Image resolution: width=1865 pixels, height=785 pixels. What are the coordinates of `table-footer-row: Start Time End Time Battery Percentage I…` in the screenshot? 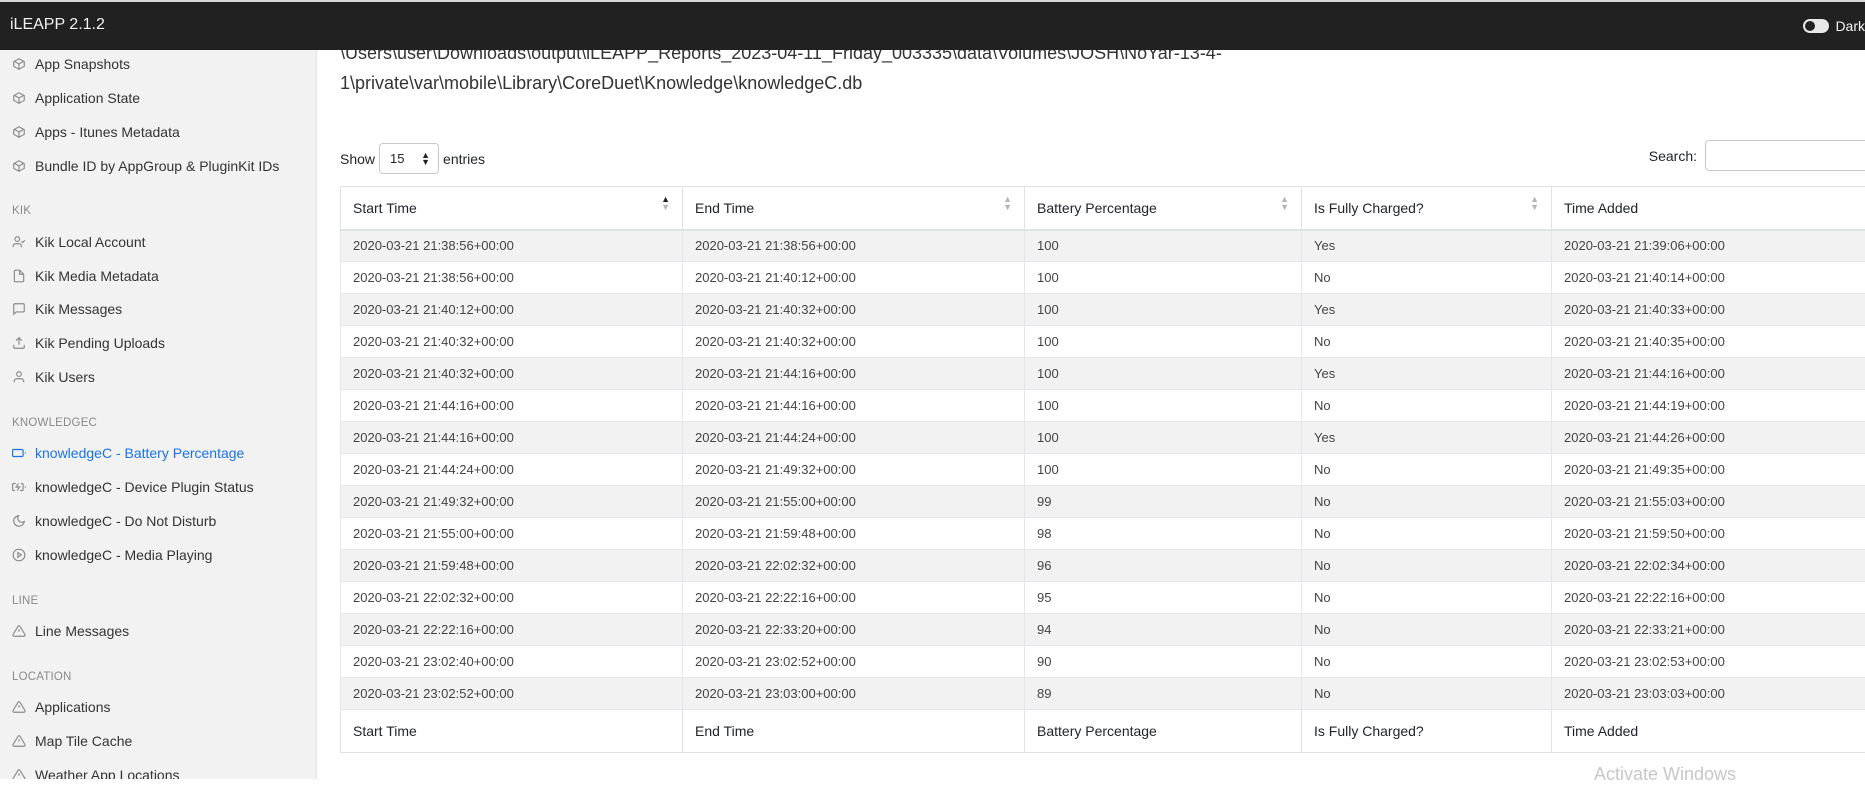 It's located at (1103, 731).